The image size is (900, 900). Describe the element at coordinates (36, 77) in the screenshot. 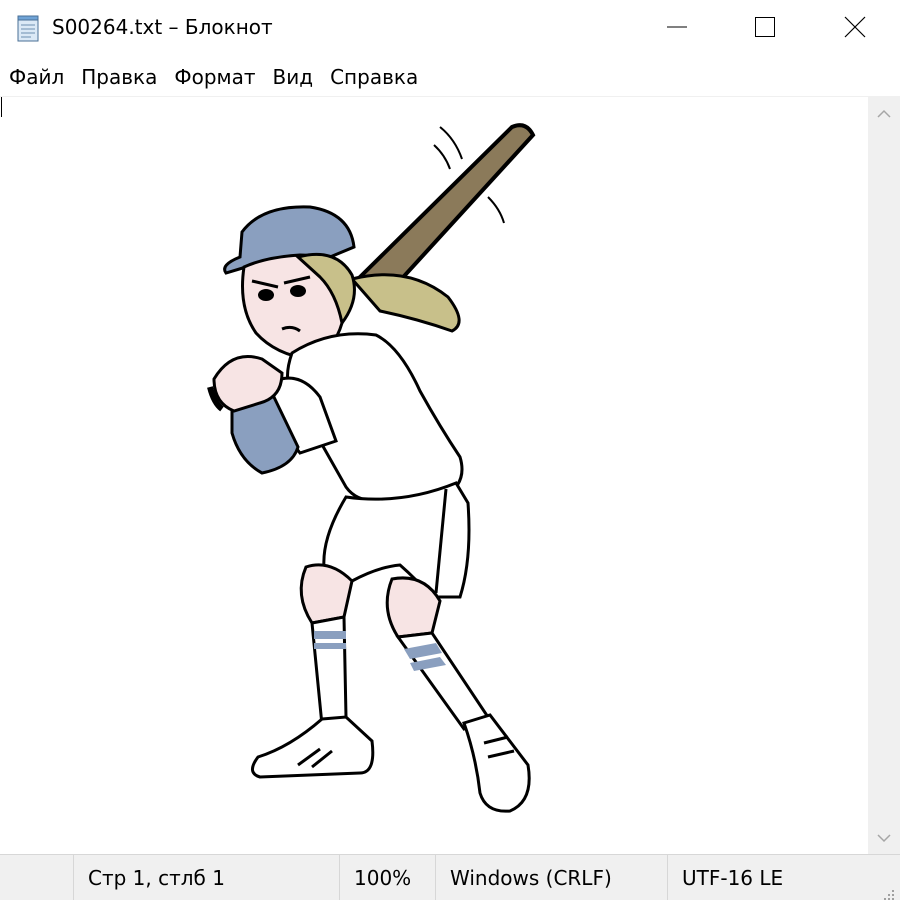

I see `menu-file: Файл` at that location.